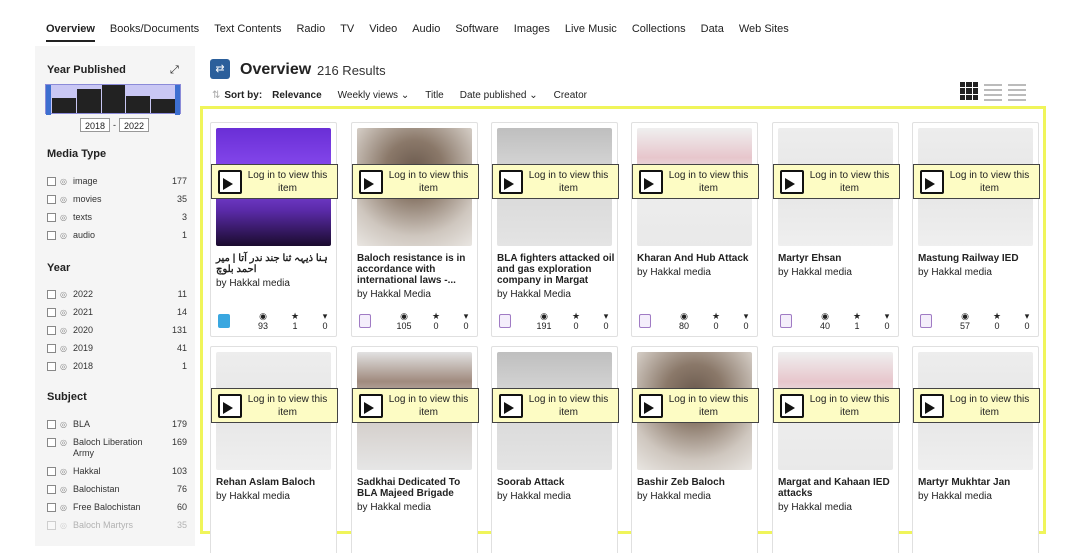 Image resolution: width=1080 pixels, height=553 pixels. Describe the element at coordinates (117, 491) in the screenshot. I see `facet-subject-balochistan: ◎ Balochistan 76` at that location.